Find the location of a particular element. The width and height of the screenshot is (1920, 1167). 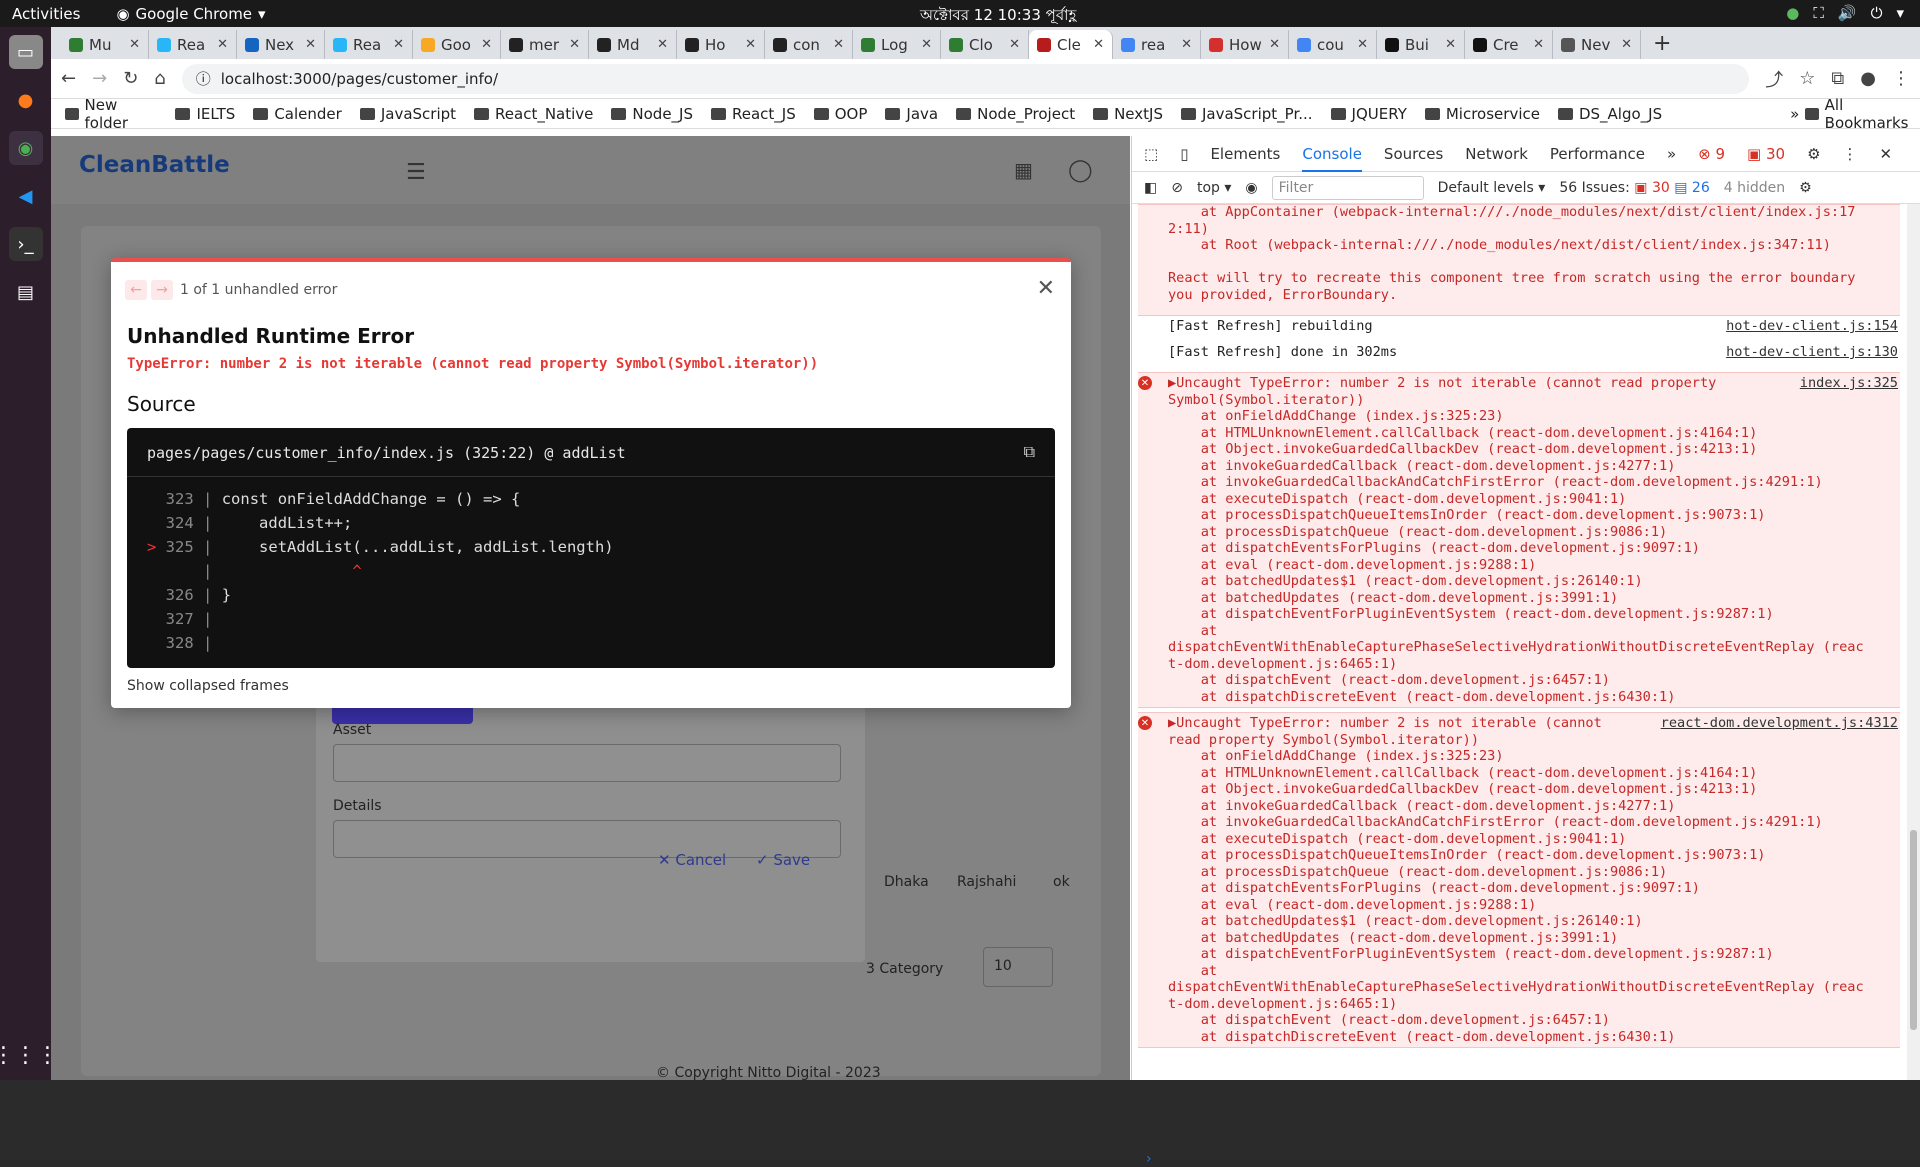

close-icon: ✕ is located at coordinates (1046, 288).